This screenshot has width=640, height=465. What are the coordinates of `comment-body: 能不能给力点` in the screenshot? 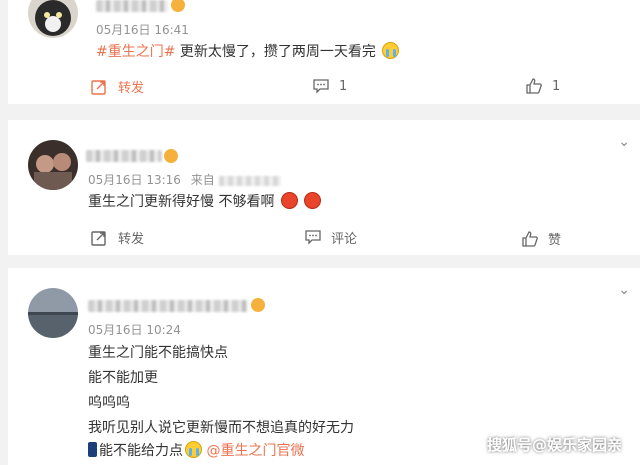 It's located at (141, 451).